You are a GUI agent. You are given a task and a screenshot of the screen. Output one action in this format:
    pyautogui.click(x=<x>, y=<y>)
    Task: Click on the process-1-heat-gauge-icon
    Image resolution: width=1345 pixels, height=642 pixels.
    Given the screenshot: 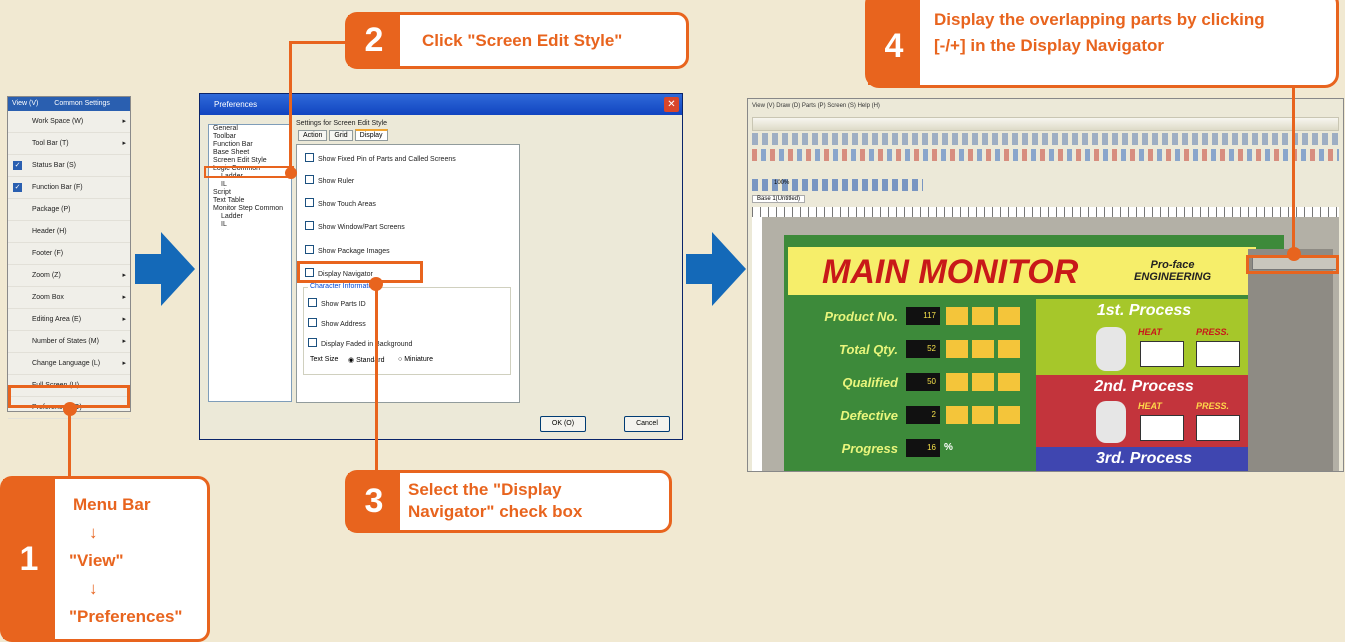 What is the action you would take?
    pyautogui.click(x=1162, y=354)
    